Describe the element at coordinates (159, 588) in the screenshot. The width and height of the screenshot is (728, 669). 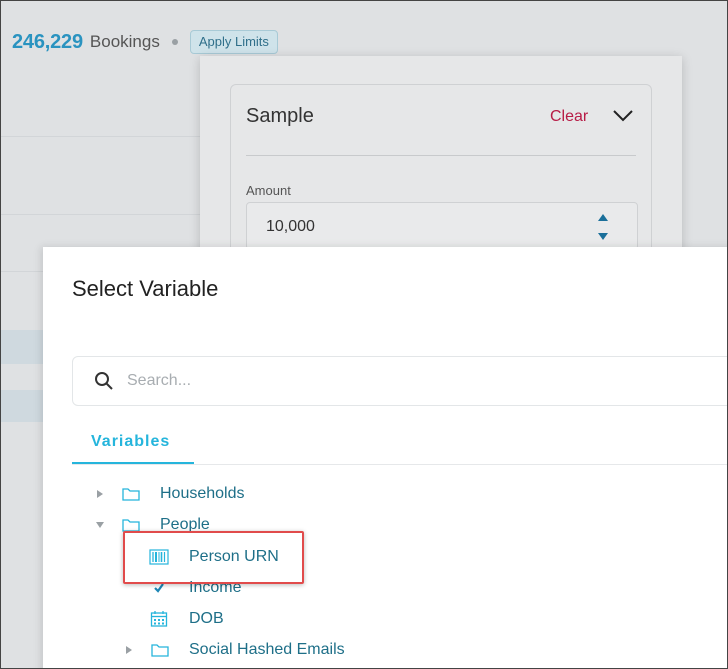
I see `check-icon` at that location.